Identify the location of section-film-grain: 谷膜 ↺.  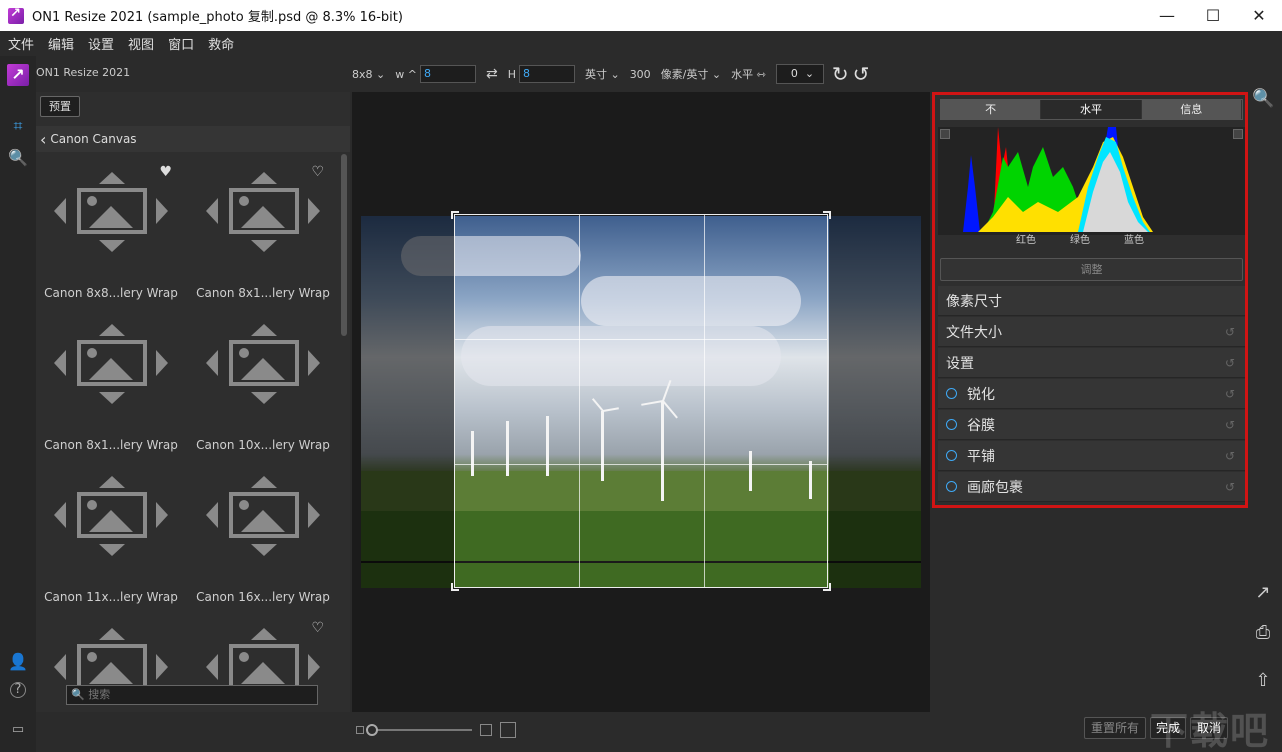
(1091, 425).